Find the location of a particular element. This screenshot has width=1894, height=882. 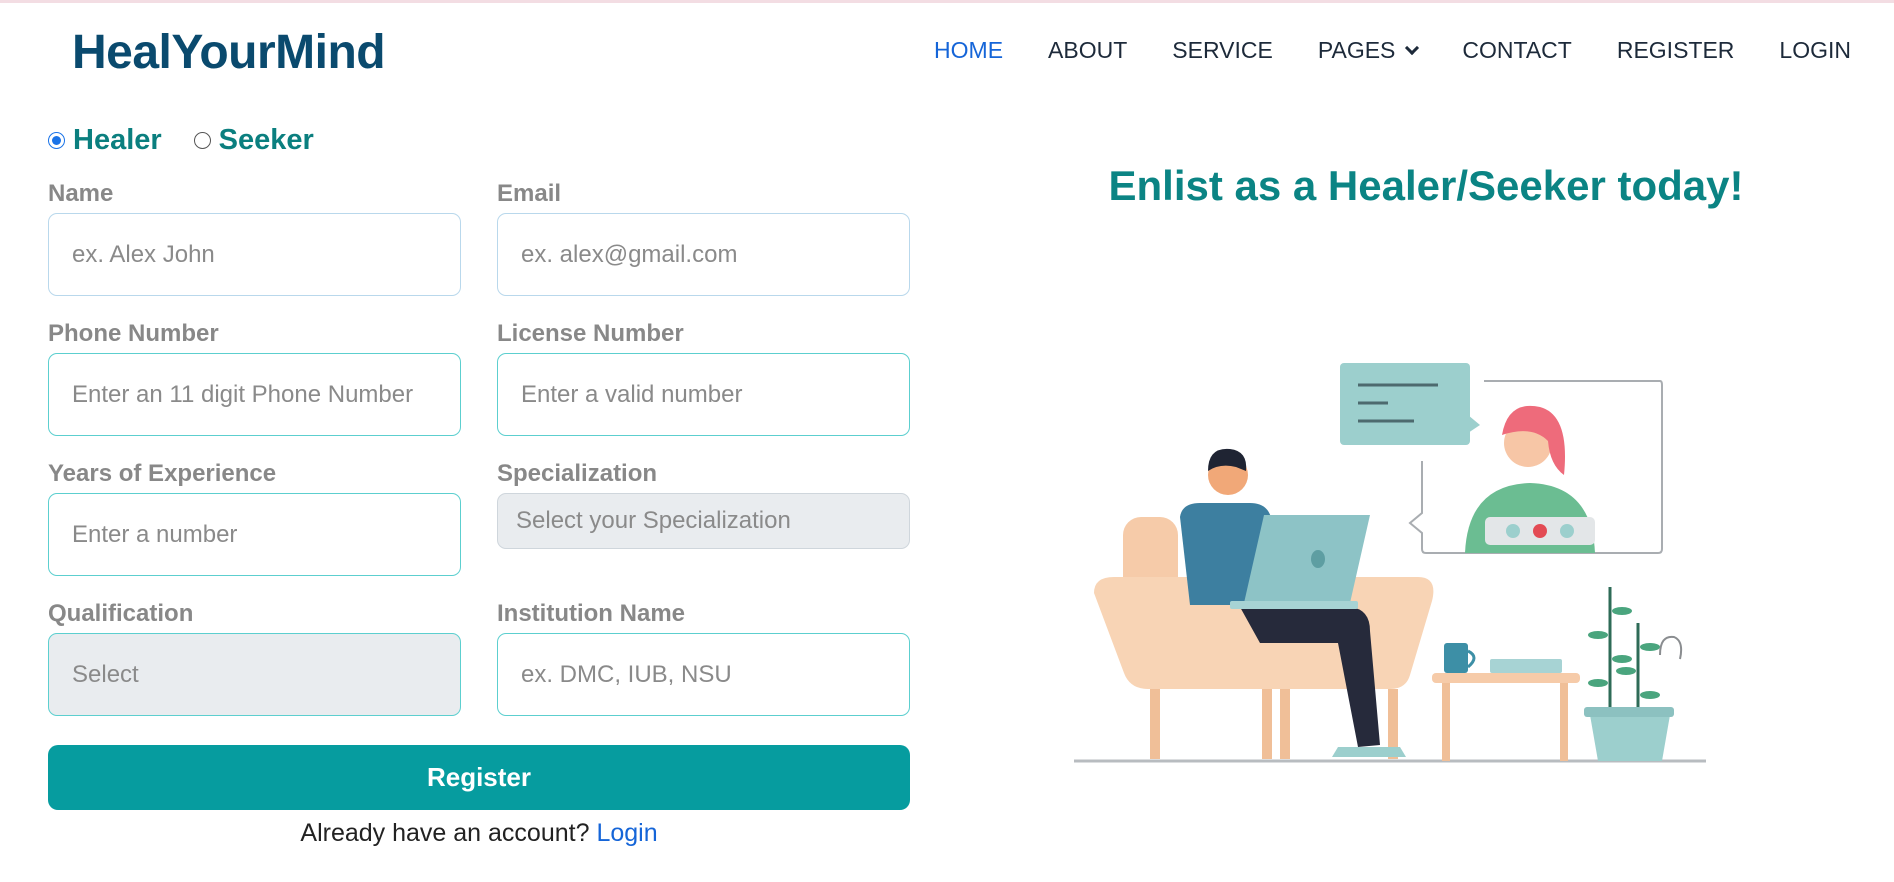

license-input is located at coordinates (703, 394).